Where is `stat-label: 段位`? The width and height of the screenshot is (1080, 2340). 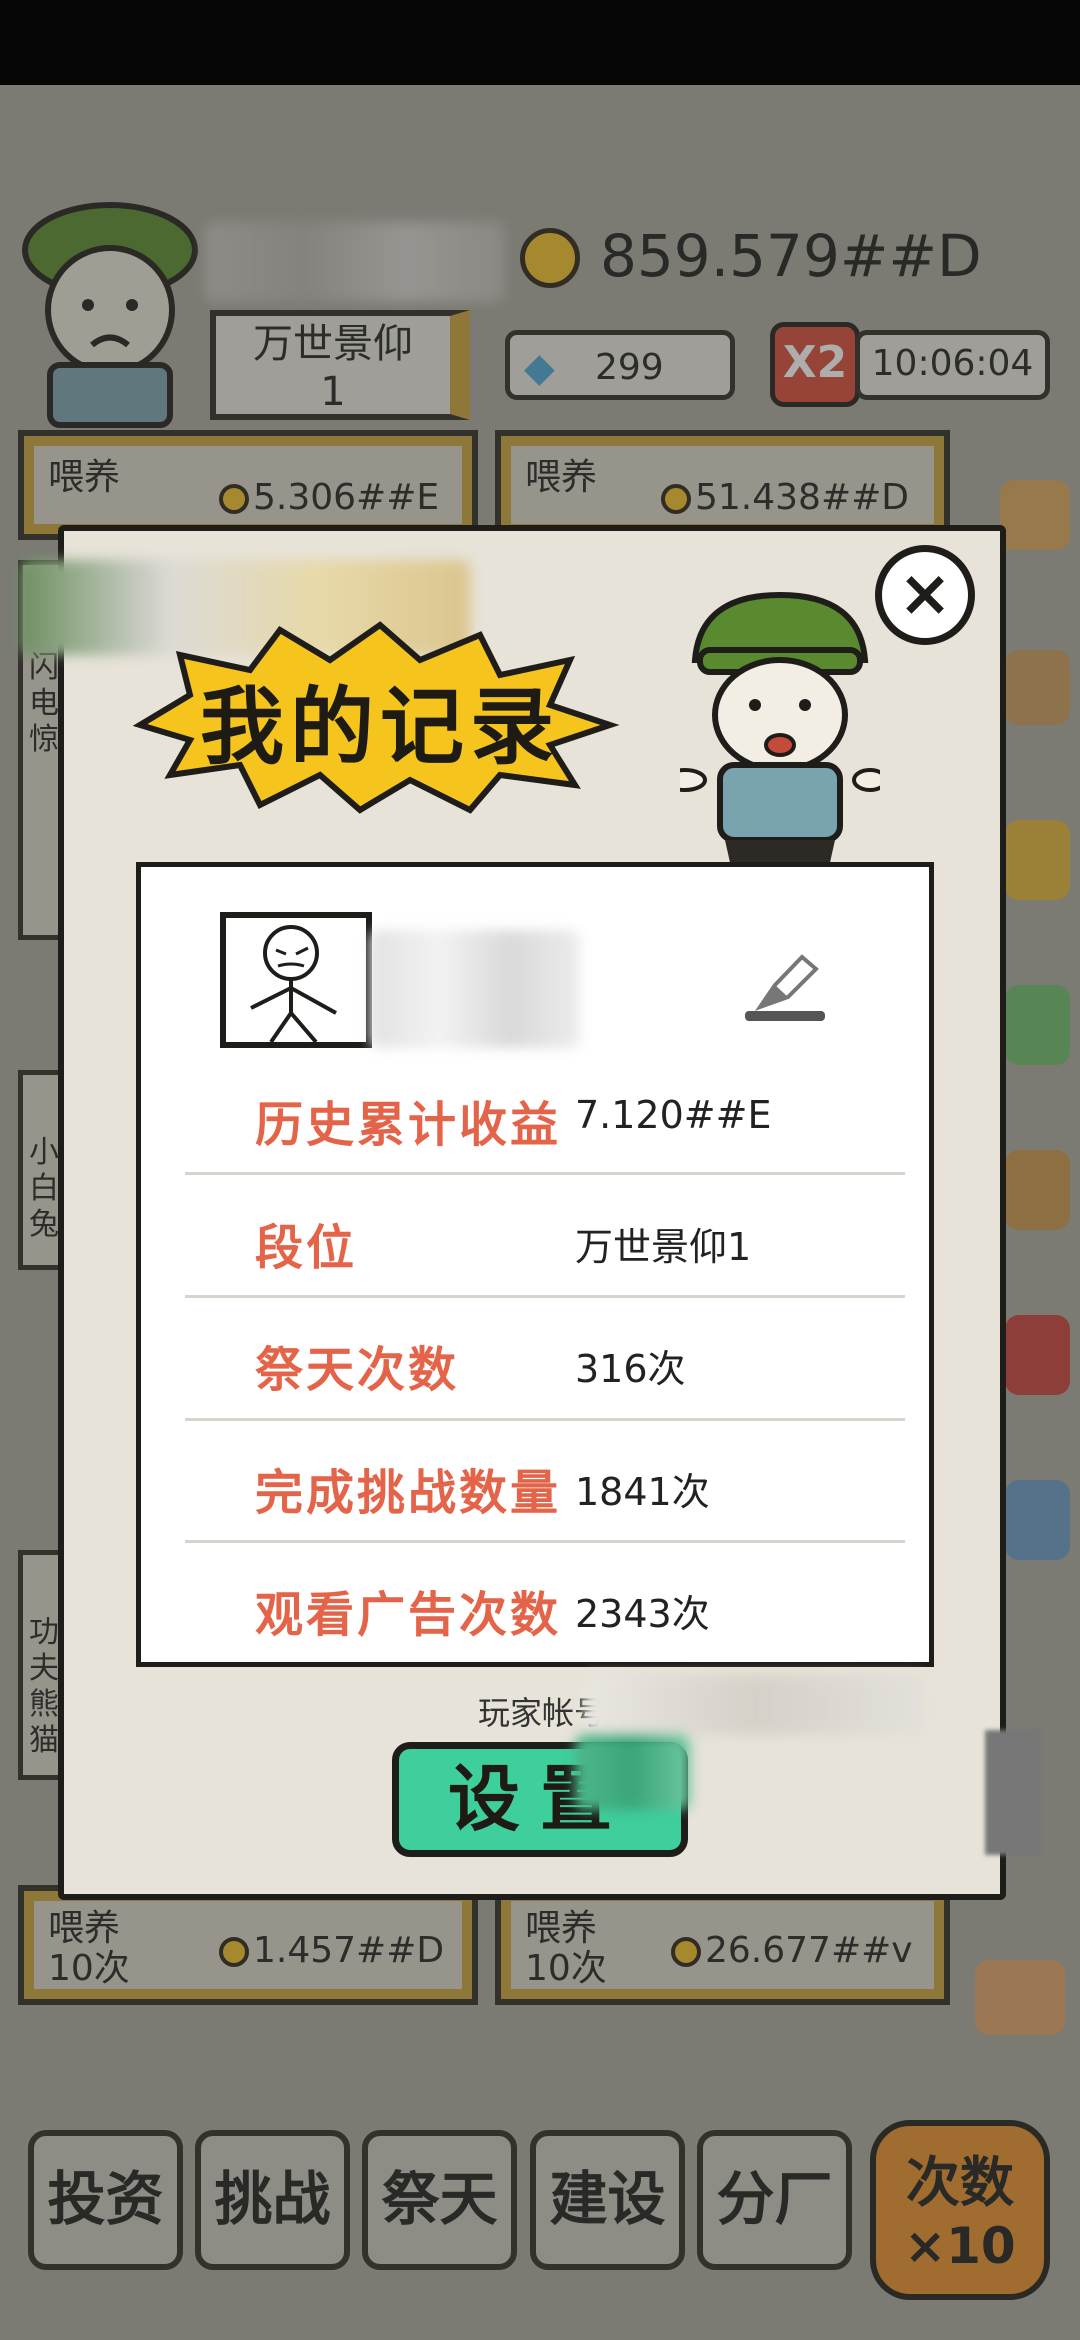
stat-label: 段位 is located at coordinates (306, 1248).